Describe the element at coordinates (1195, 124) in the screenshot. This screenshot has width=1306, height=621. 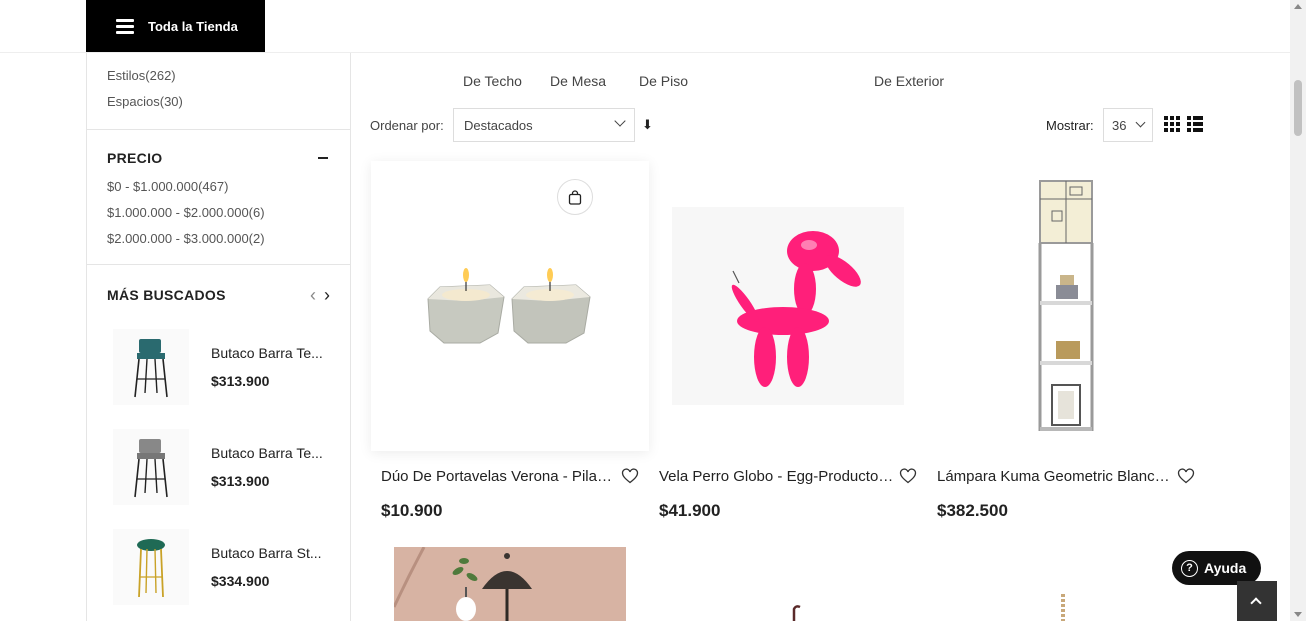
I see `list-view-icon` at that location.